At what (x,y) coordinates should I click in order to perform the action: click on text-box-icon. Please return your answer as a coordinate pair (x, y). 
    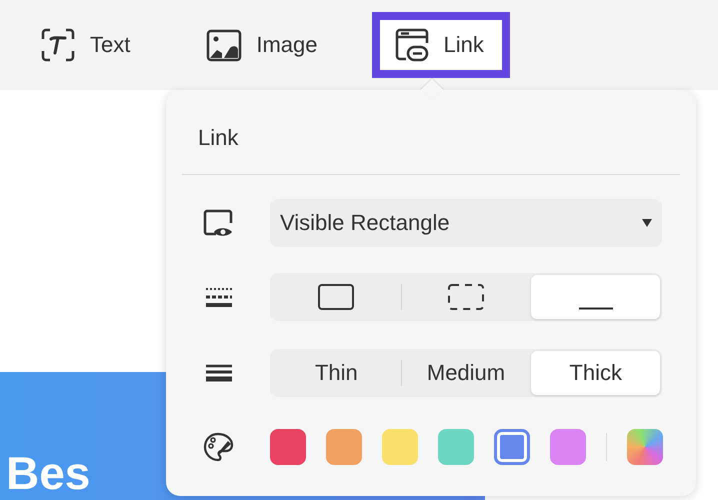
    Looking at the image, I should click on (58, 45).